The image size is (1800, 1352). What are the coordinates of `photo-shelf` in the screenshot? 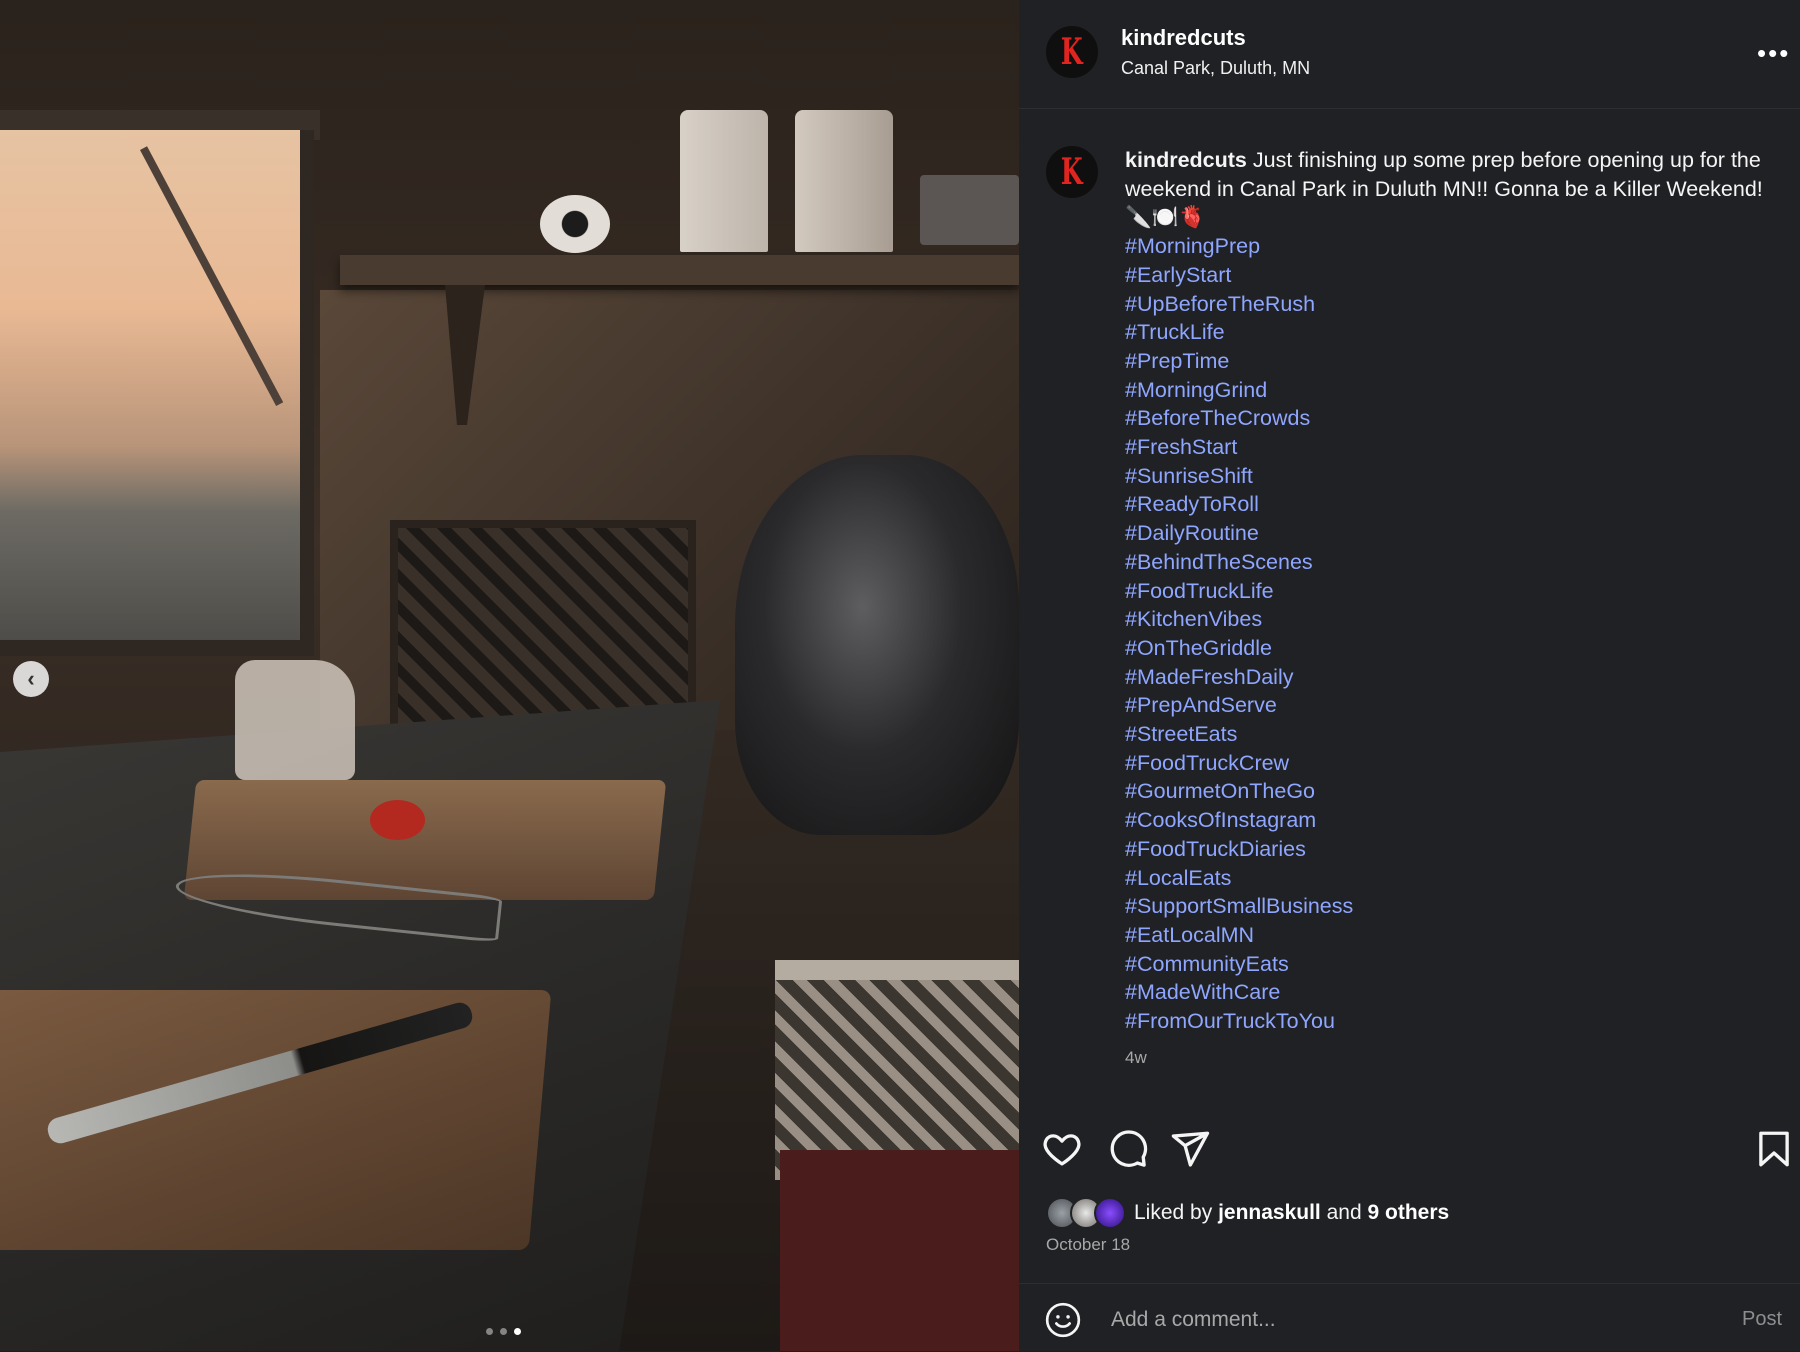 It's located at (679, 270).